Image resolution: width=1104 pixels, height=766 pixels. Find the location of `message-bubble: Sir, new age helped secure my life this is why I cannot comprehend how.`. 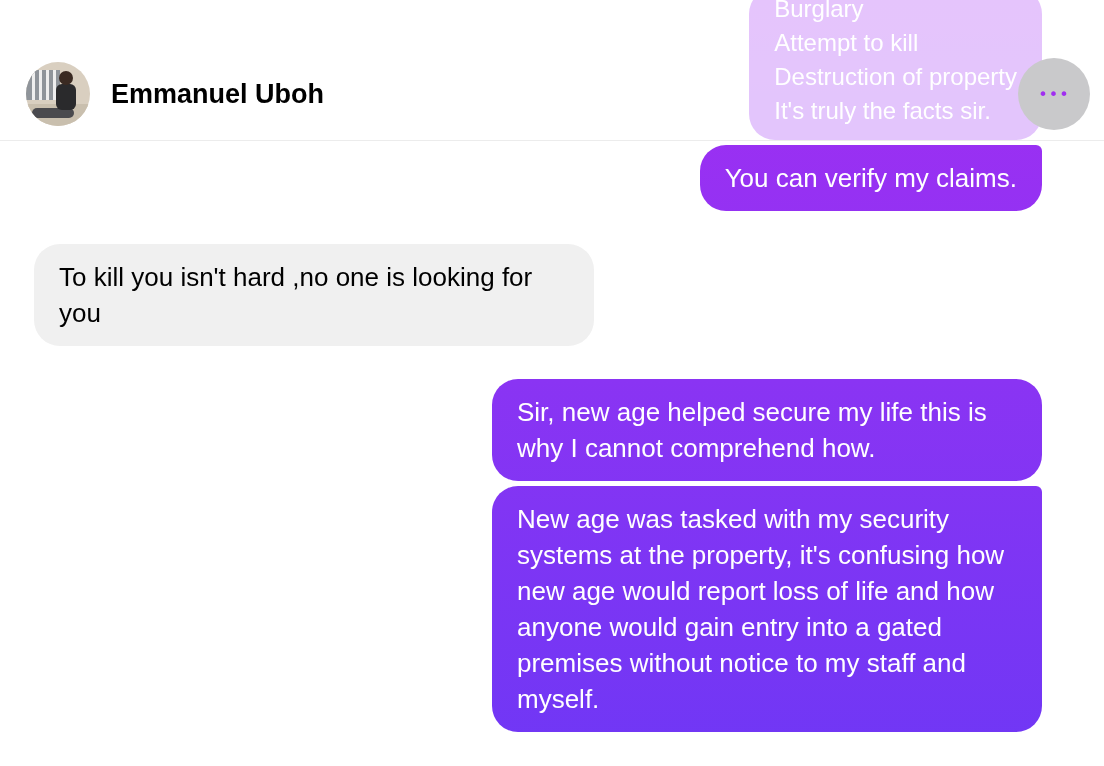

message-bubble: Sir, new age helped secure my life this is why I cannot comprehend how. is located at coordinates (767, 430).